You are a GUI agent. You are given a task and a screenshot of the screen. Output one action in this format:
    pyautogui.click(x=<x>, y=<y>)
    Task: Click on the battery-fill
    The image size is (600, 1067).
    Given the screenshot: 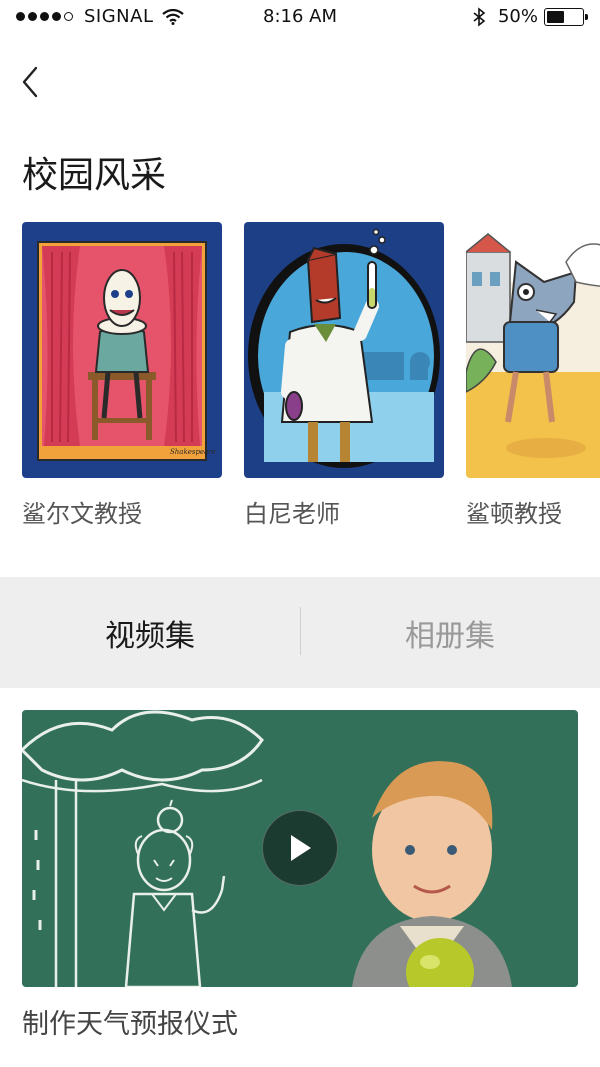 What is the action you would take?
    pyautogui.click(x=555, y=16)
    